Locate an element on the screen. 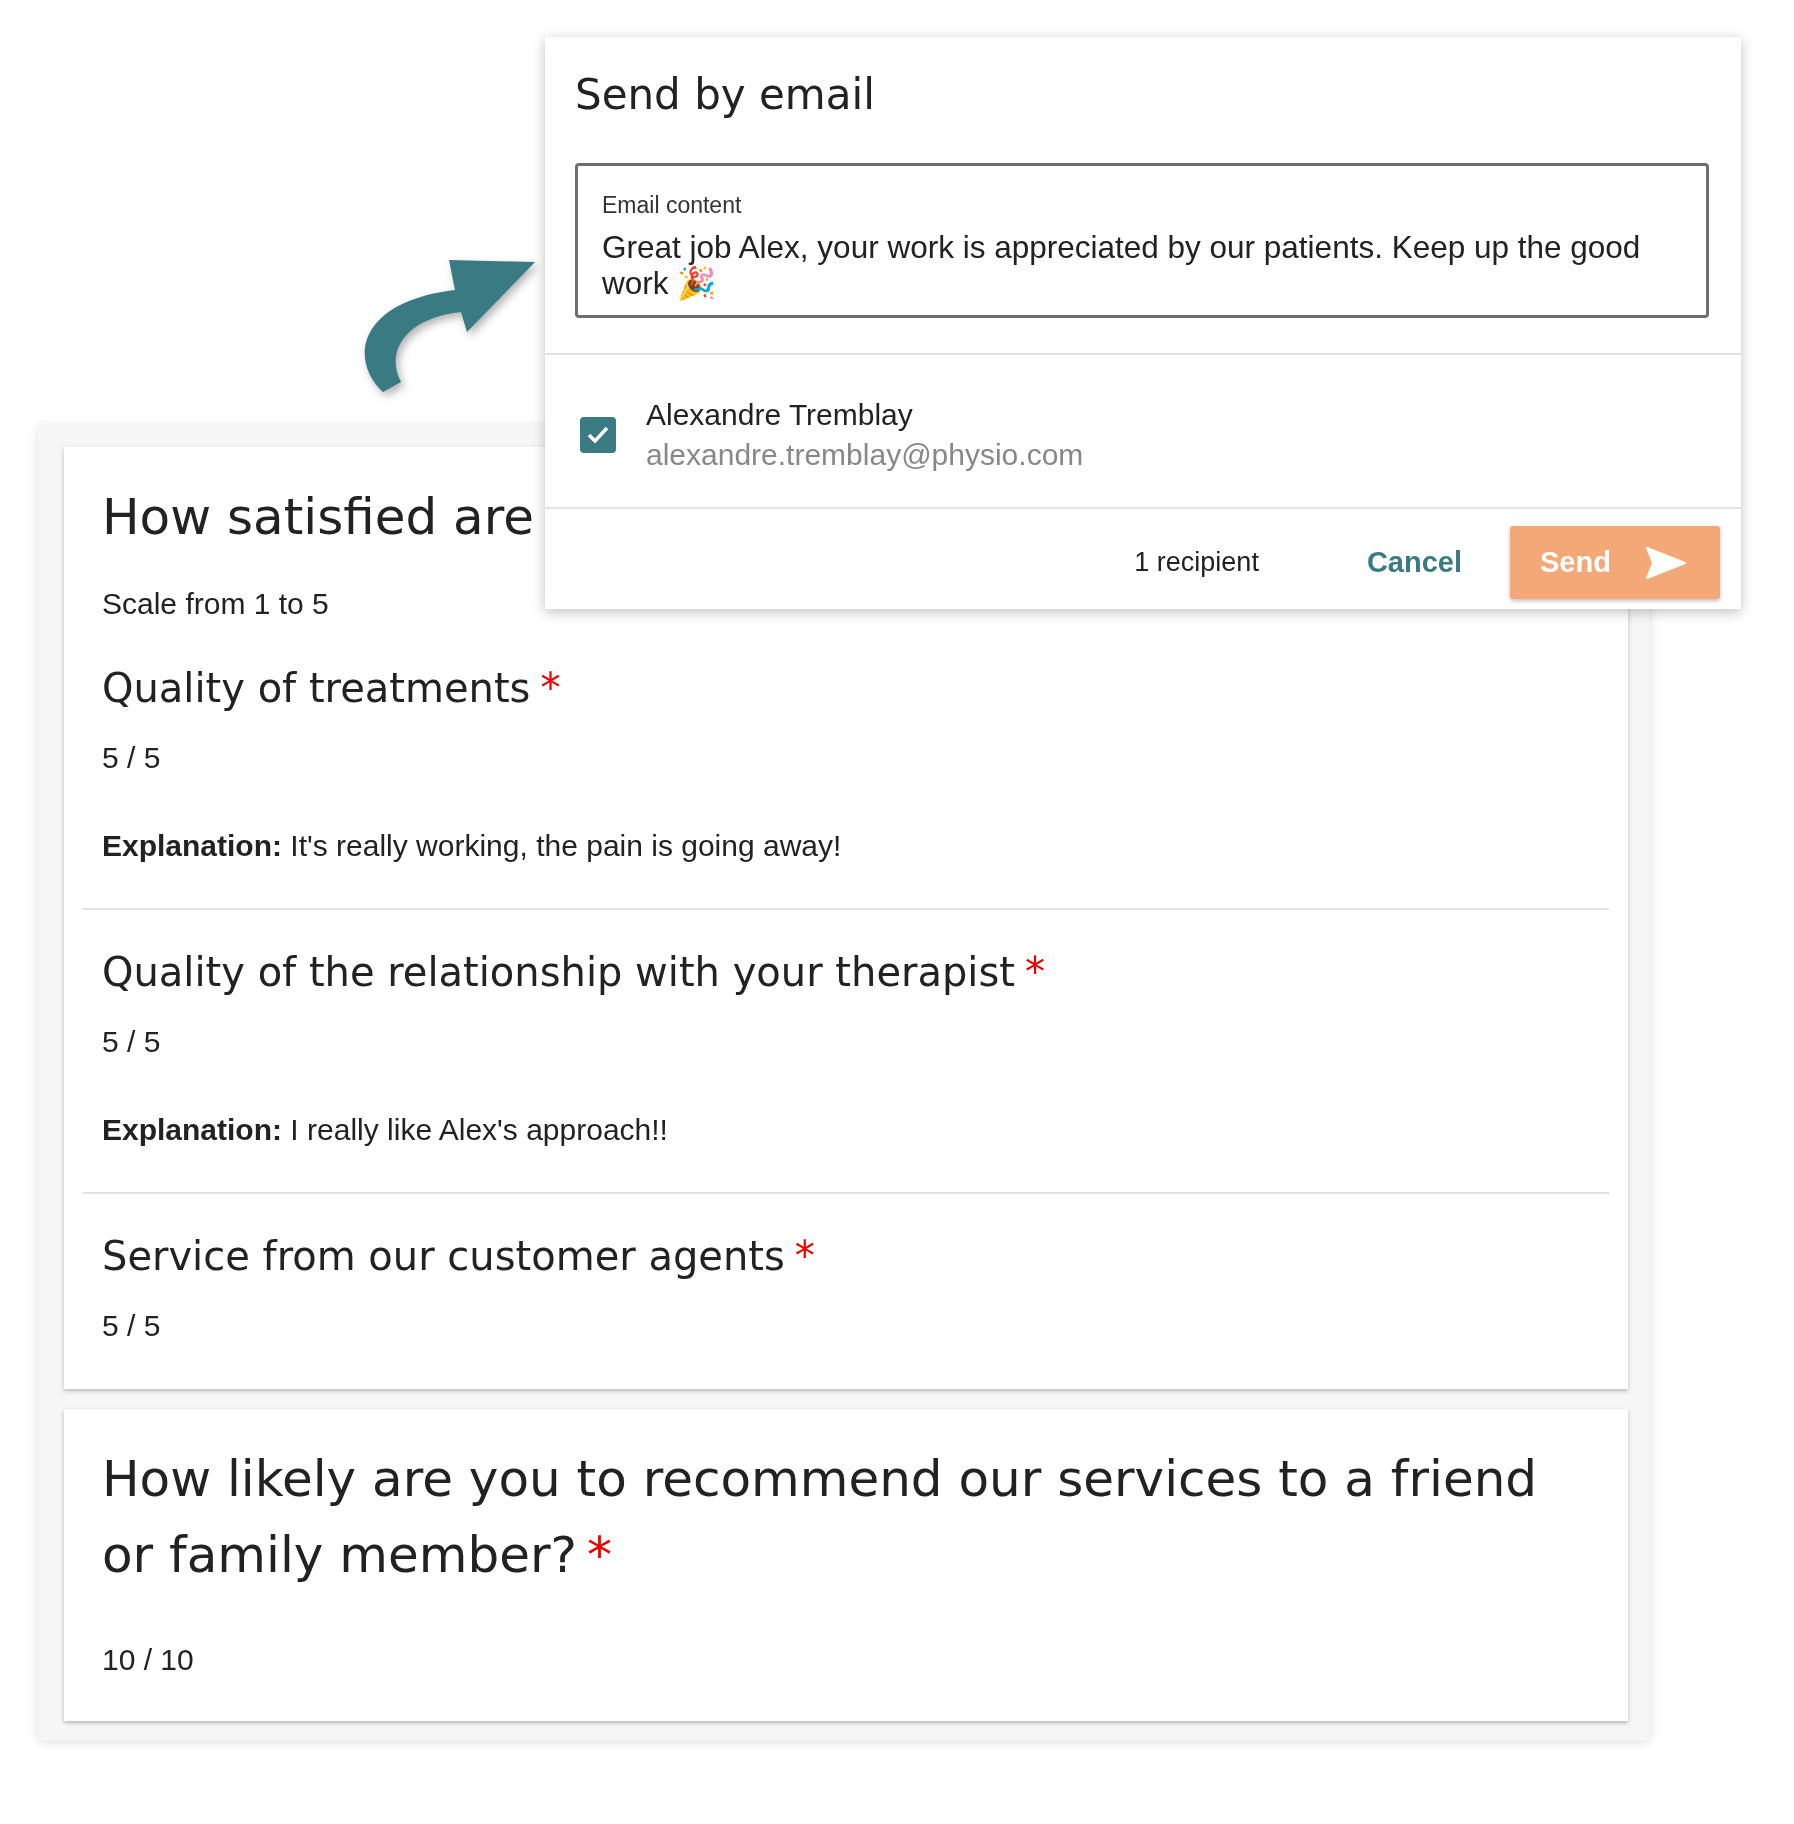 Image resolution: width=1794 pixels, height=1824 pixels. recipient-count: 1 recipient is located at coordinates (1196, 562).